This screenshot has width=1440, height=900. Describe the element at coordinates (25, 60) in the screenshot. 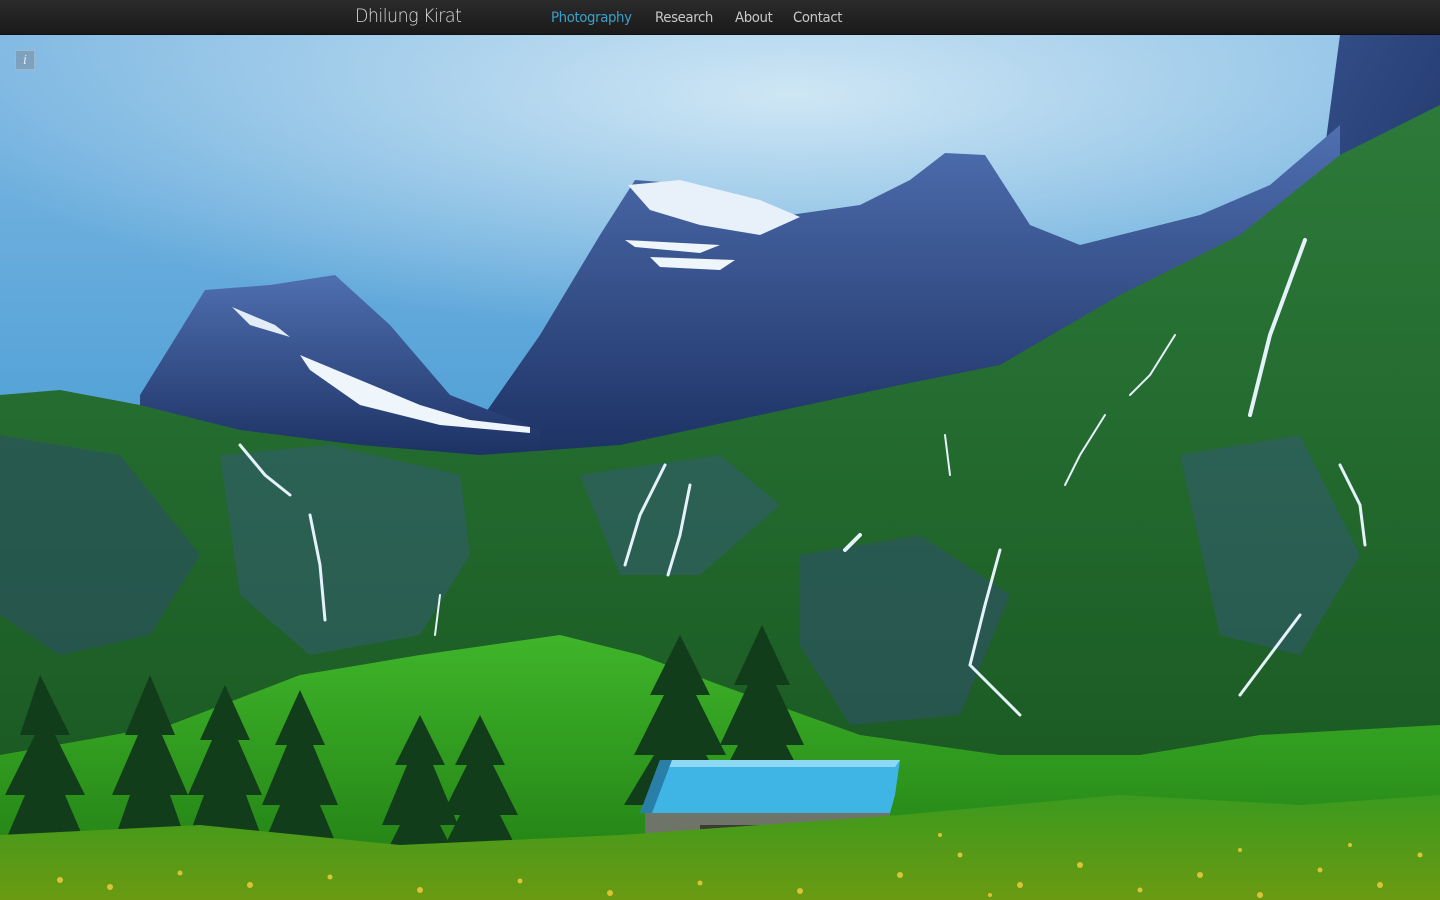

I see `info-icon: i` at that location.